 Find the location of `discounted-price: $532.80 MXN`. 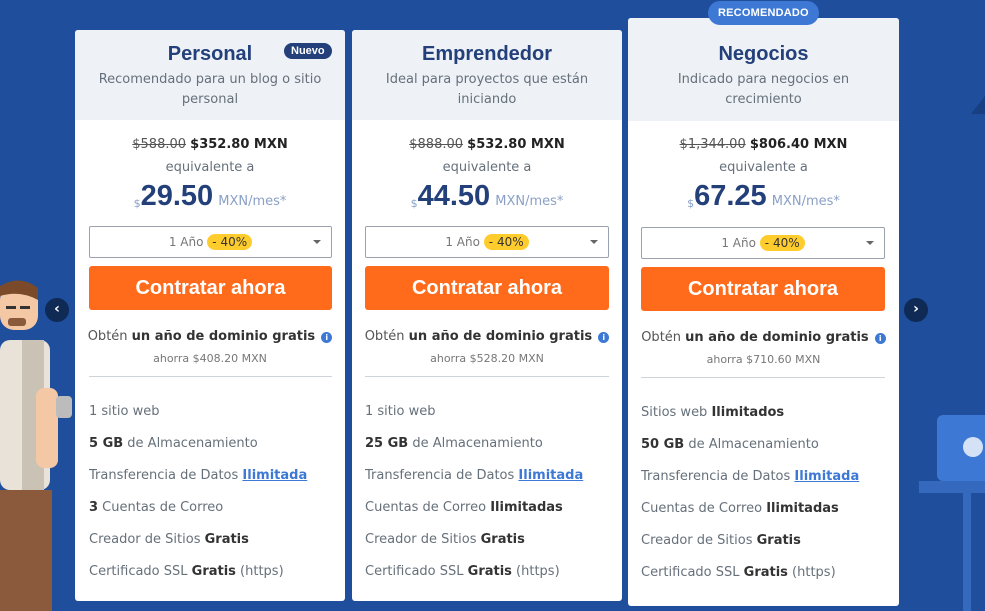

discounted-price: $532.80 MXN is located at coordinates (516, 144).